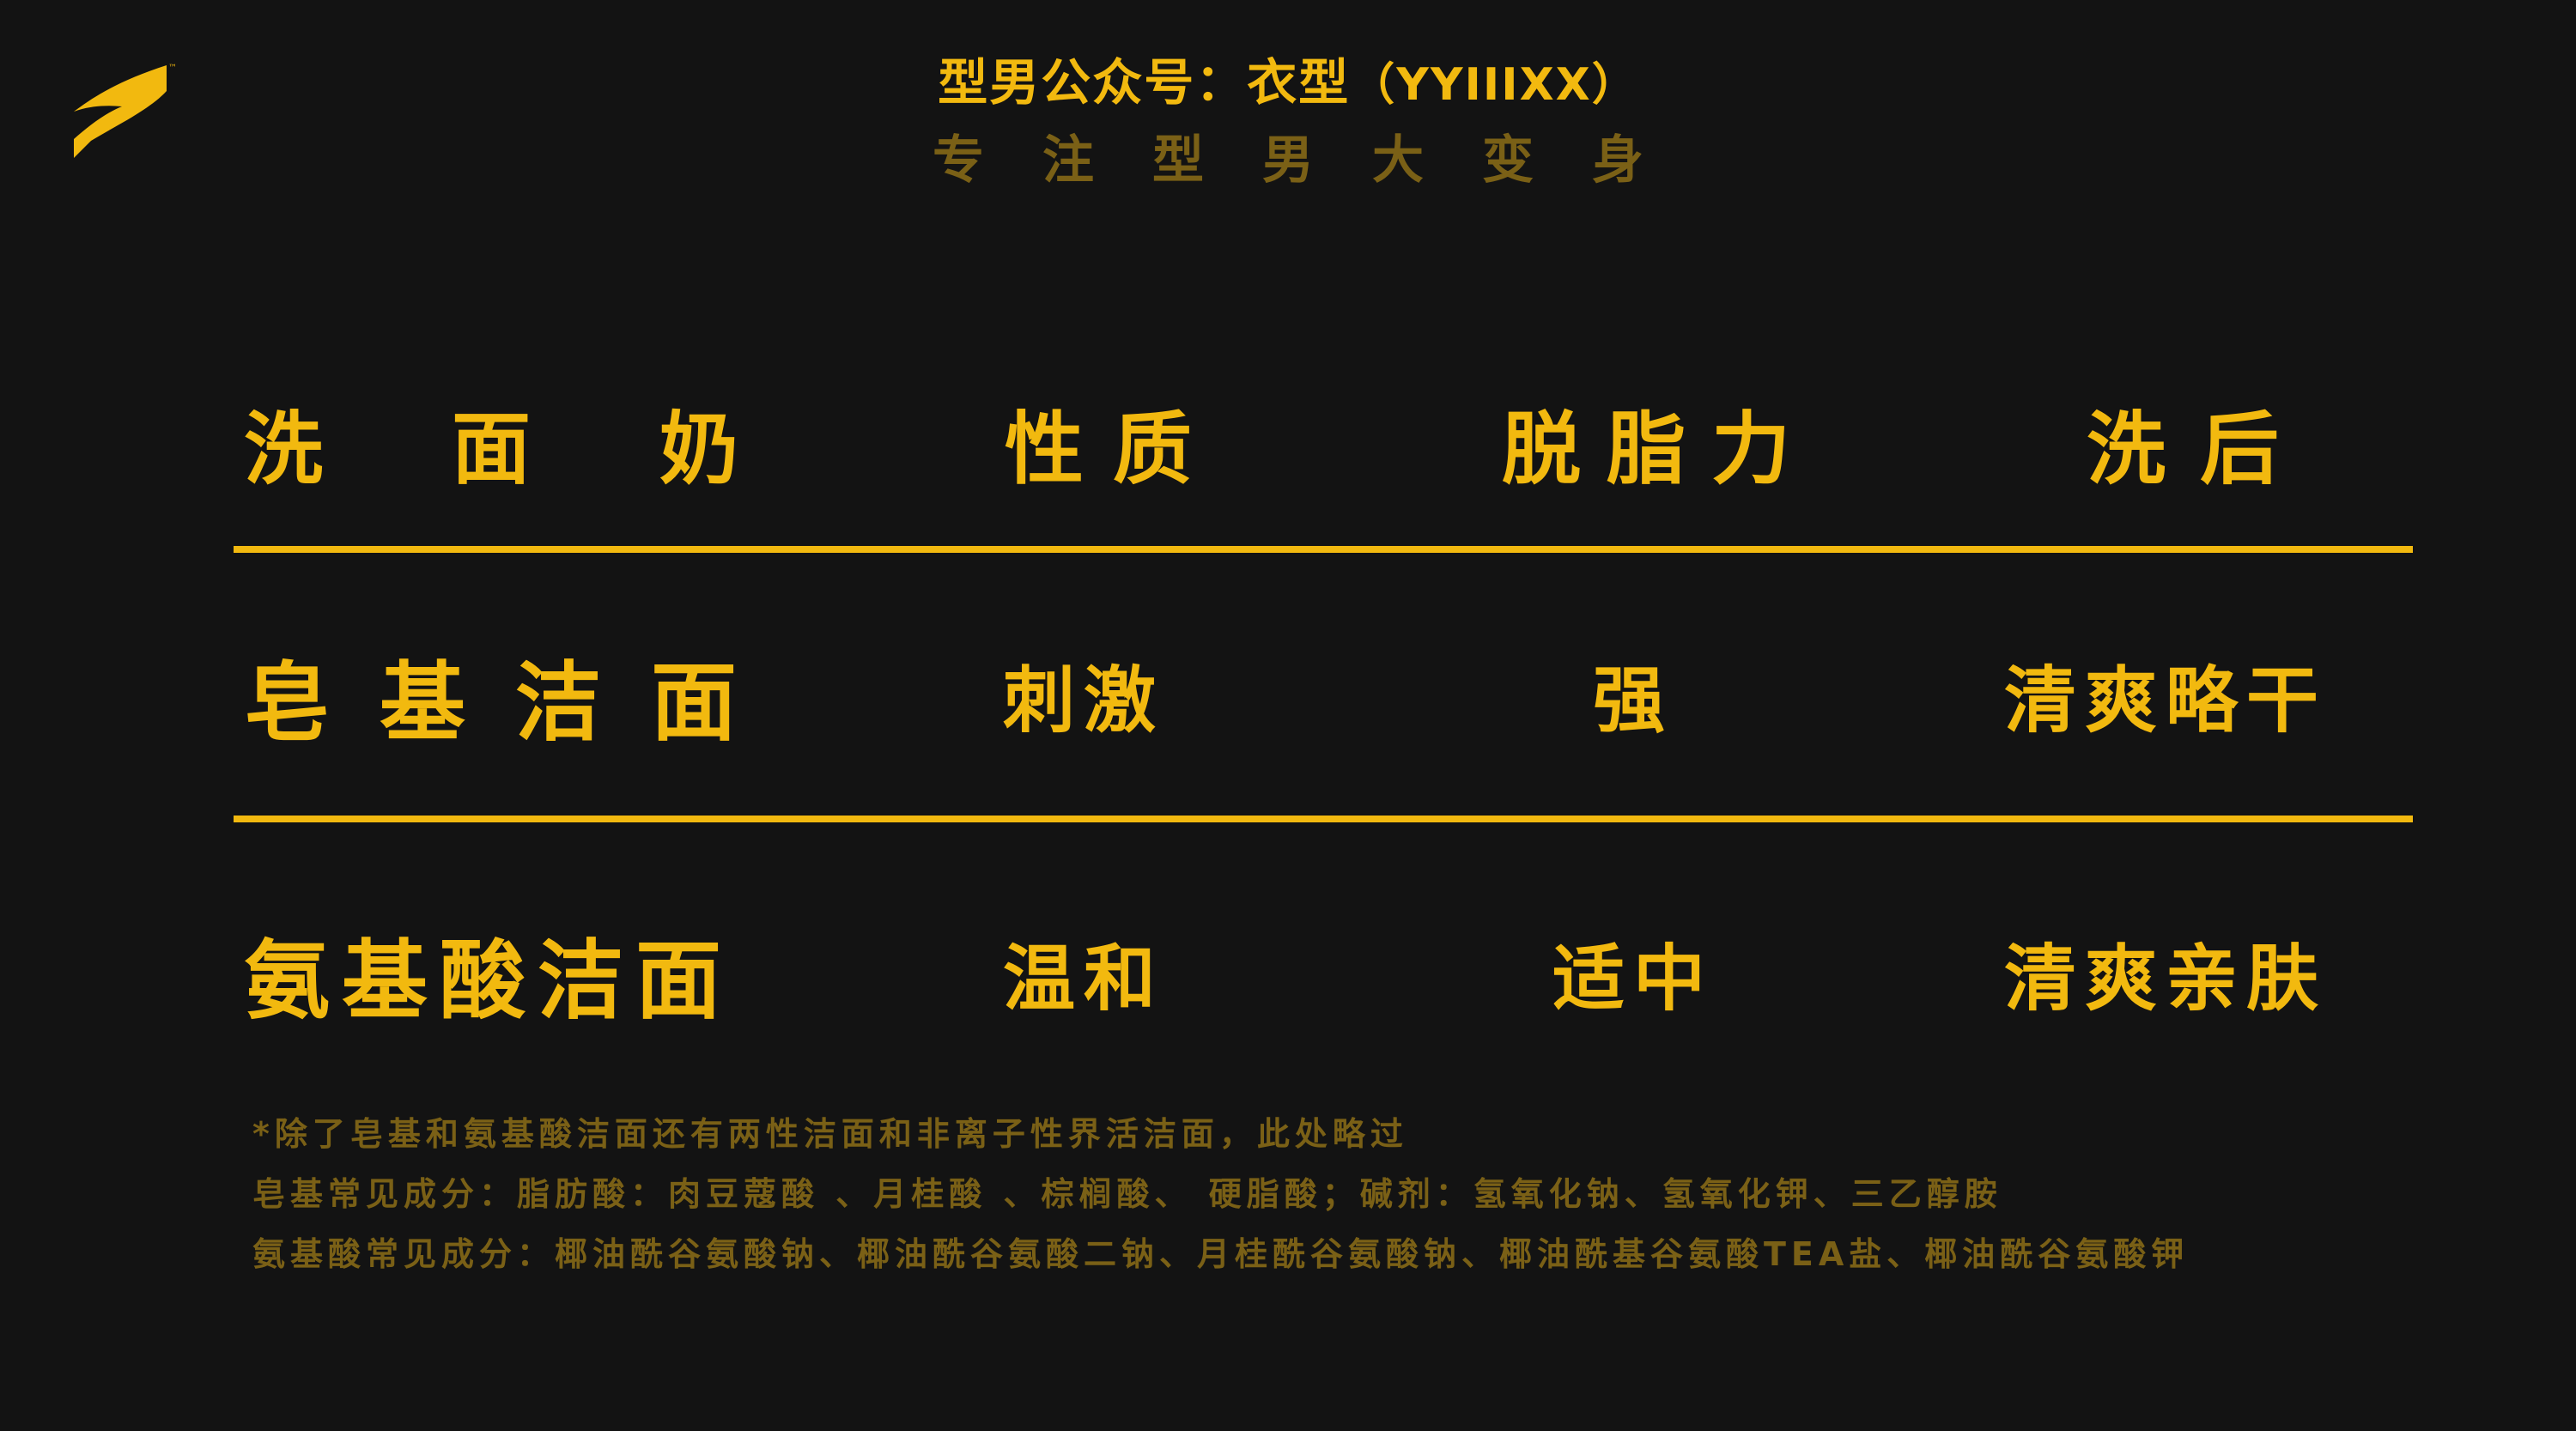 This screenshot has width=2576, height=1431. I want to click on row-after-wash: 清爽略干, so click(2165, 700).